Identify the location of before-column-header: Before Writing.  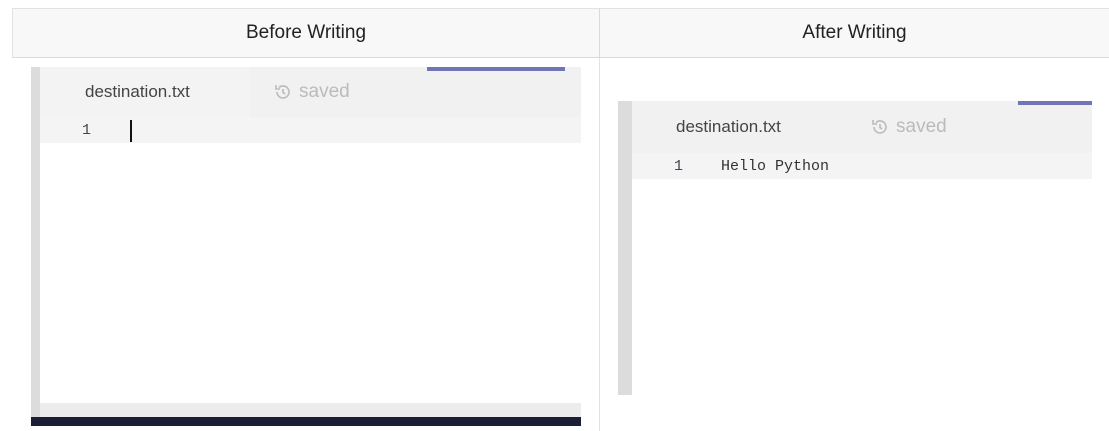
(305, 33).